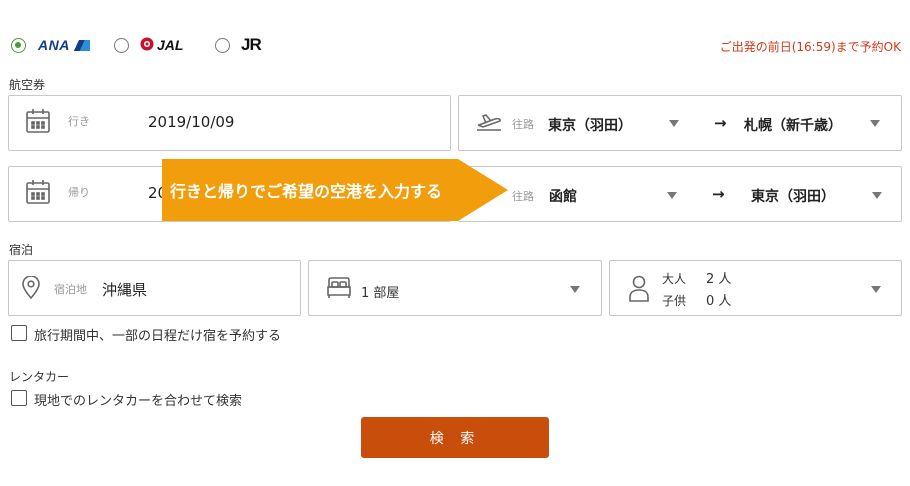  Describe the element at coordinates (147, 44) in the screenshot. I see `jal-crane-icon` at that location.